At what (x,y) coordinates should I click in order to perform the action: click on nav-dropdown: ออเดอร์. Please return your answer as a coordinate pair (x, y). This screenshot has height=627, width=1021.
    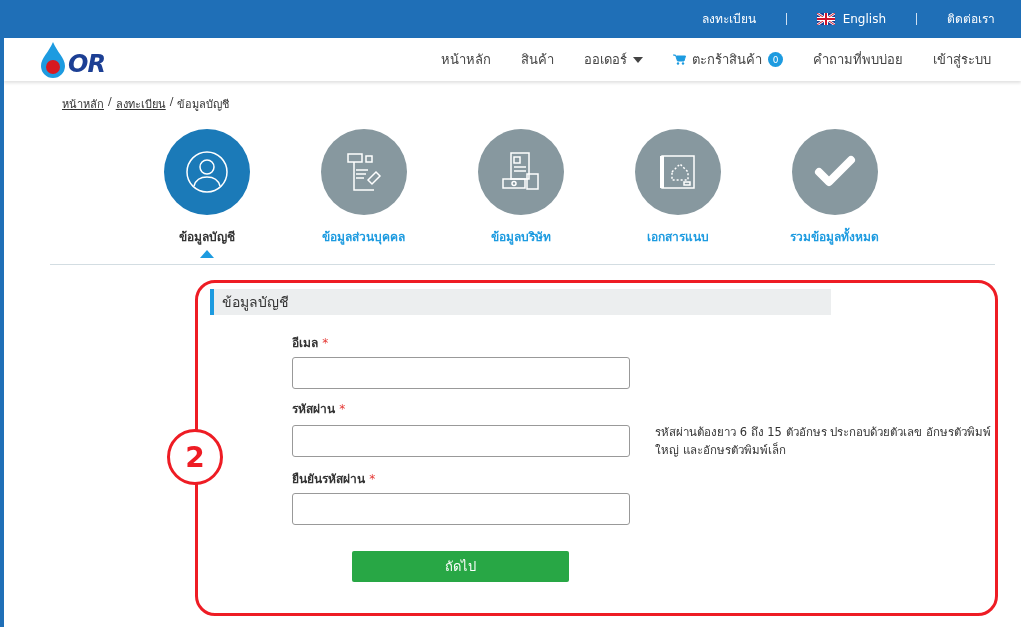
    Looking at the image, I should click on (613, 59).